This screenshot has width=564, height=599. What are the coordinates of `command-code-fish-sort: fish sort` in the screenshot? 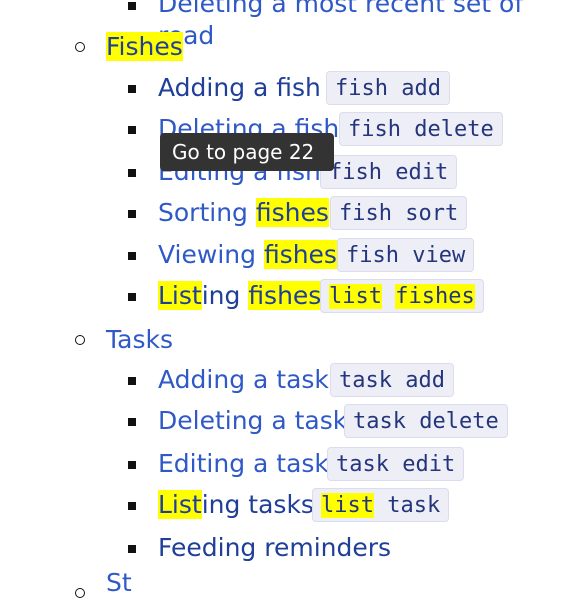 It's located at (399, 213).